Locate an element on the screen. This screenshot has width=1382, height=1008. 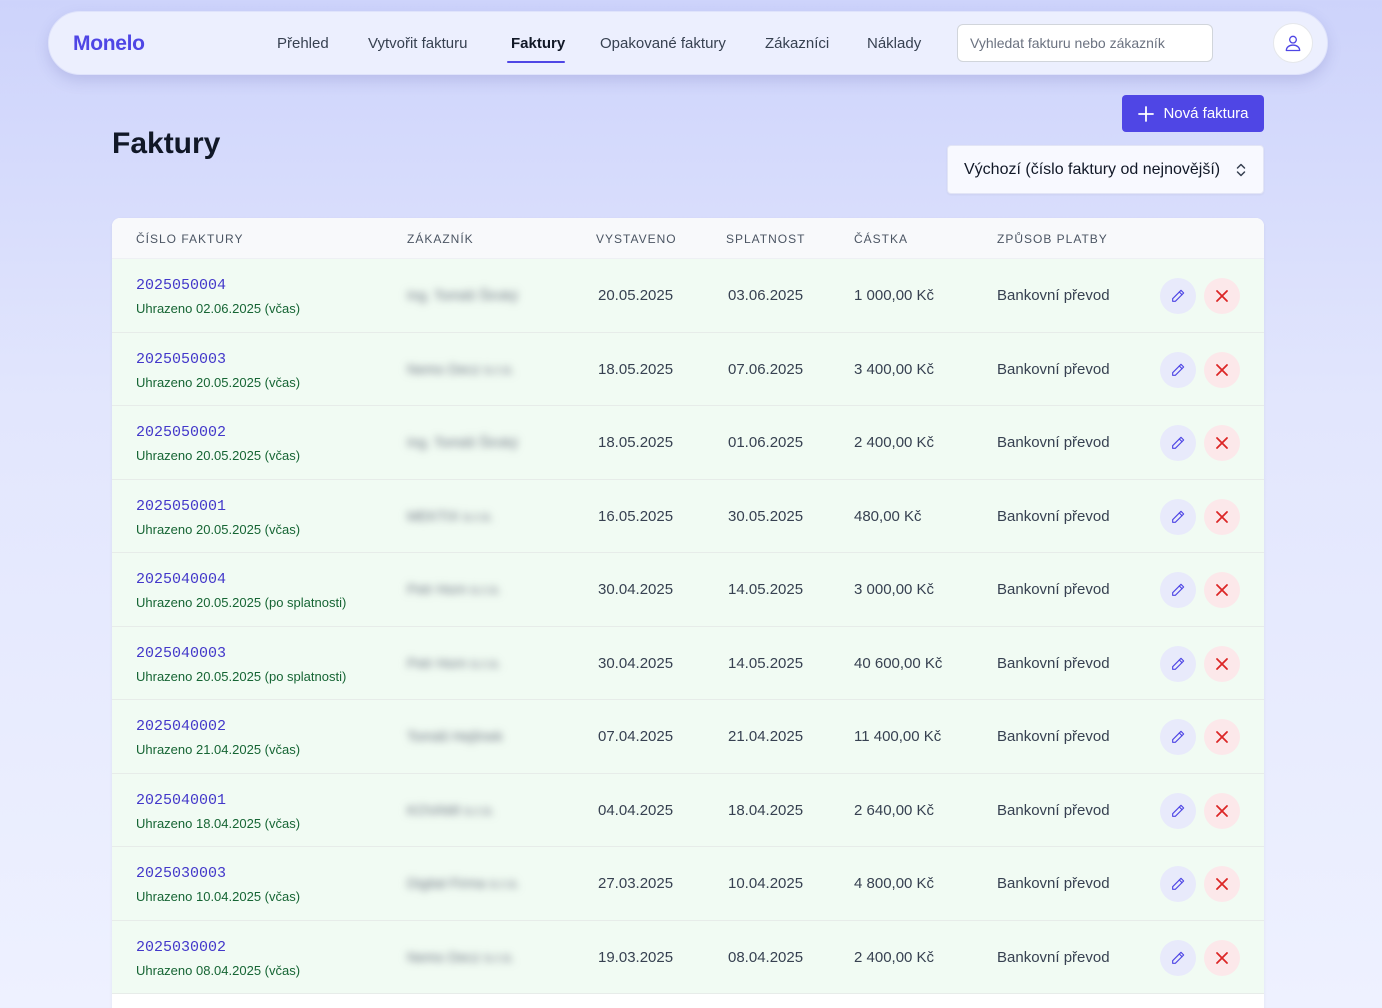
nav-item-zakaznici: Zákazníci is located at coordinates (797, 43).